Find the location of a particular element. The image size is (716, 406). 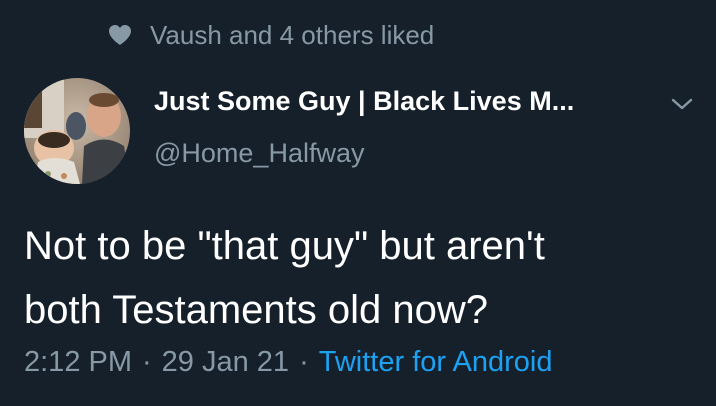

social-context: Vaush and 4 others liked is located at coordinates (271, 35).